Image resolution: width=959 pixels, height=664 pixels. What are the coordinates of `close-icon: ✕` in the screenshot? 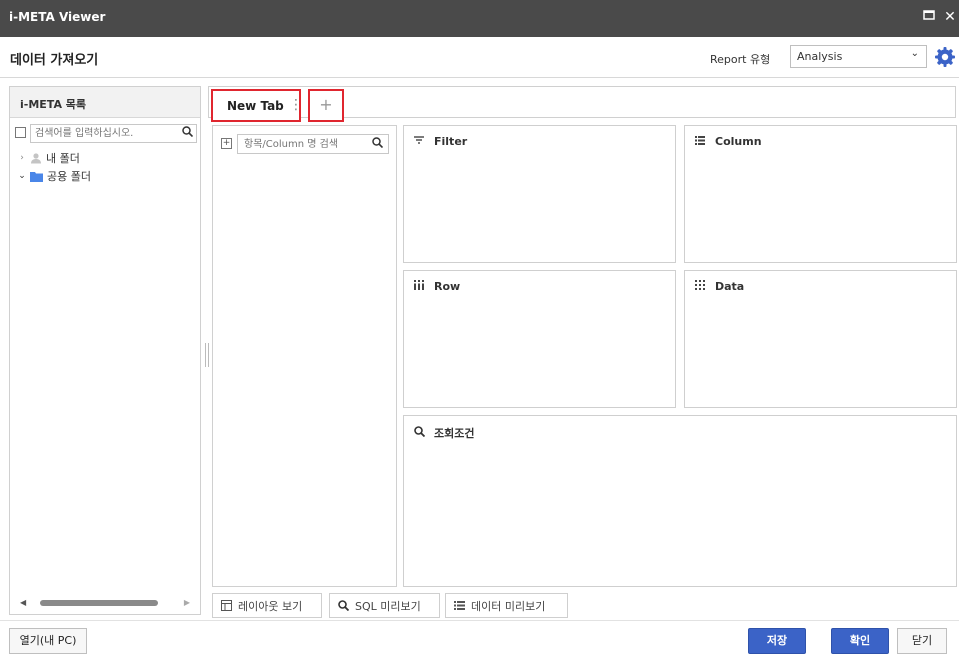 It's located at (950, 17).